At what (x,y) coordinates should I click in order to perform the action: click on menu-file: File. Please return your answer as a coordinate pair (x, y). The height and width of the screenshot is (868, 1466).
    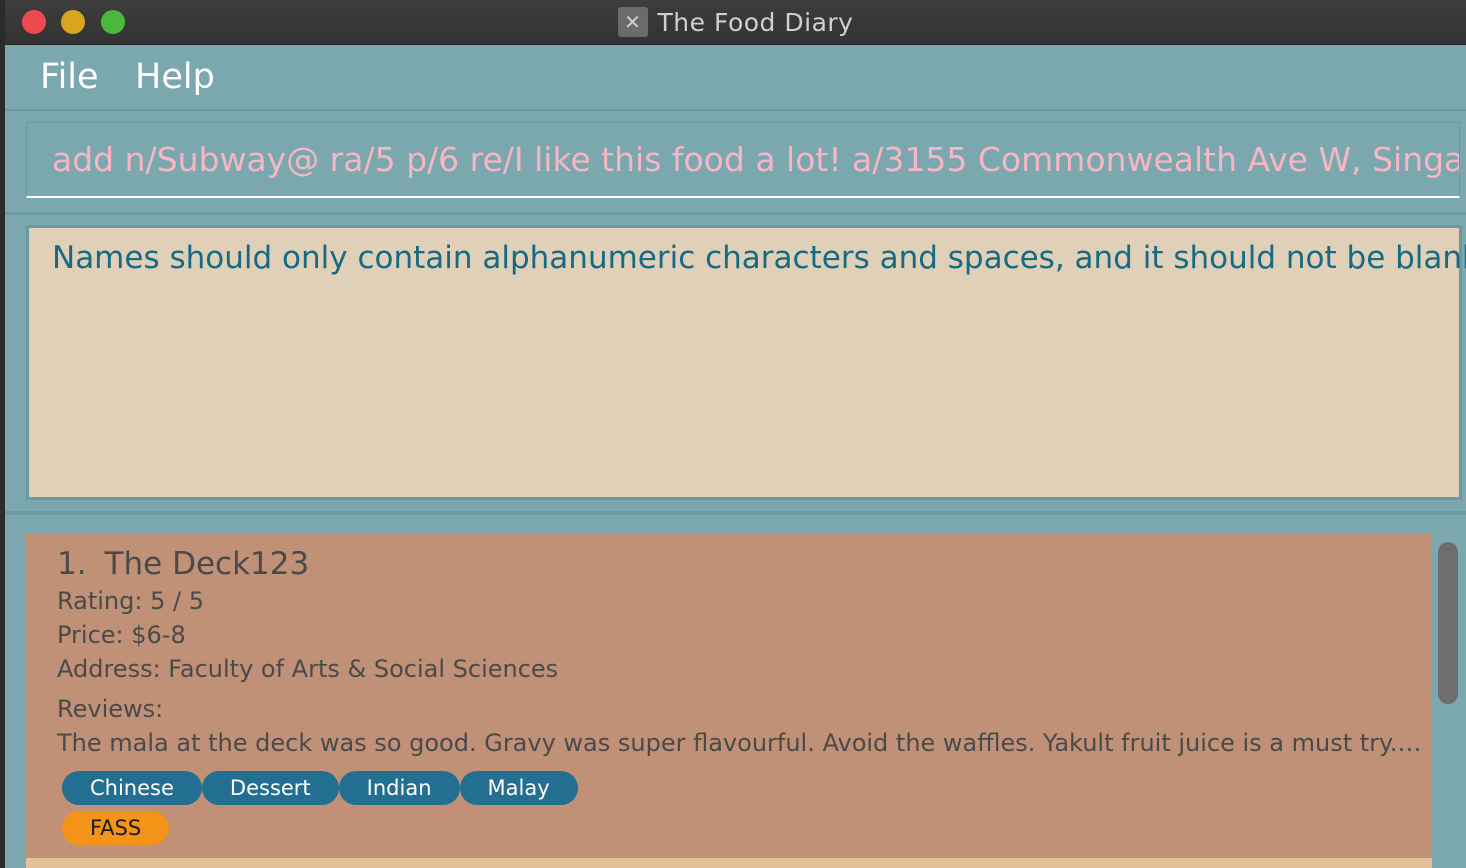
    Looking at the image, I should click on (69, 77).